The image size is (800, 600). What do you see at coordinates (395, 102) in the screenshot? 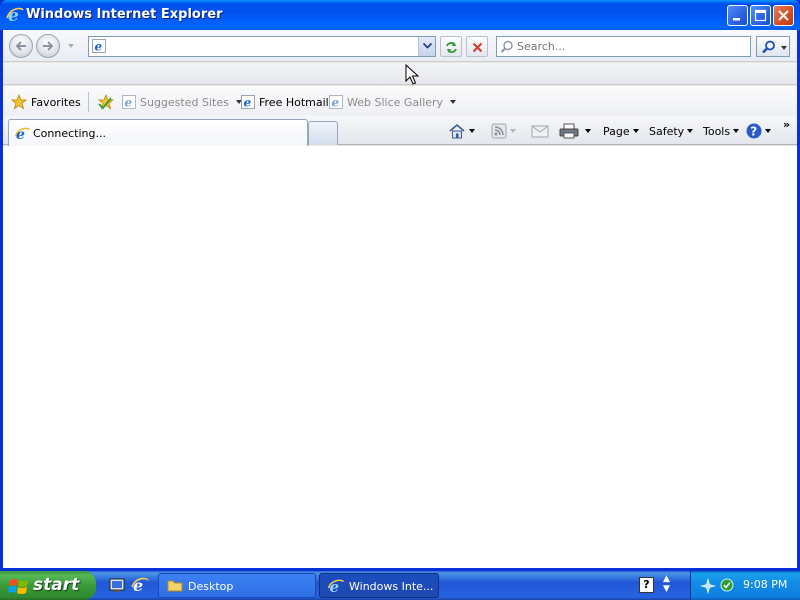
I see `favorites-item-label: Web Slice Gallery` at bounding box center [395, 102].